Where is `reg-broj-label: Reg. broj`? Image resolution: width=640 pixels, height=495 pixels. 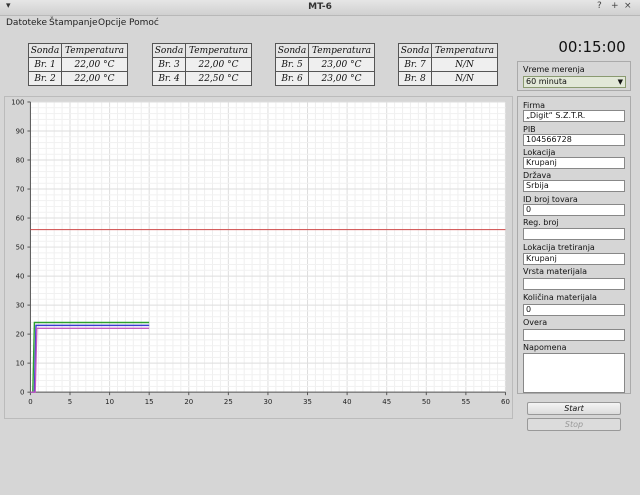
reg-broj-label: Reg. broj is located at coordinates (541, 222).